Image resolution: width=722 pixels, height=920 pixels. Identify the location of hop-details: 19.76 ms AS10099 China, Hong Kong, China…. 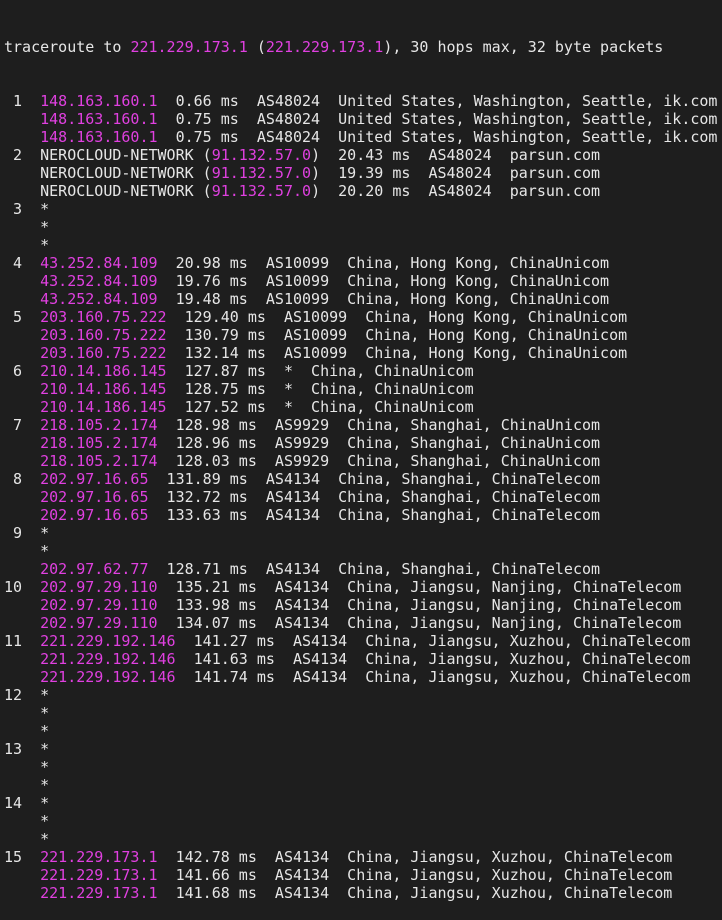
(383, 281).